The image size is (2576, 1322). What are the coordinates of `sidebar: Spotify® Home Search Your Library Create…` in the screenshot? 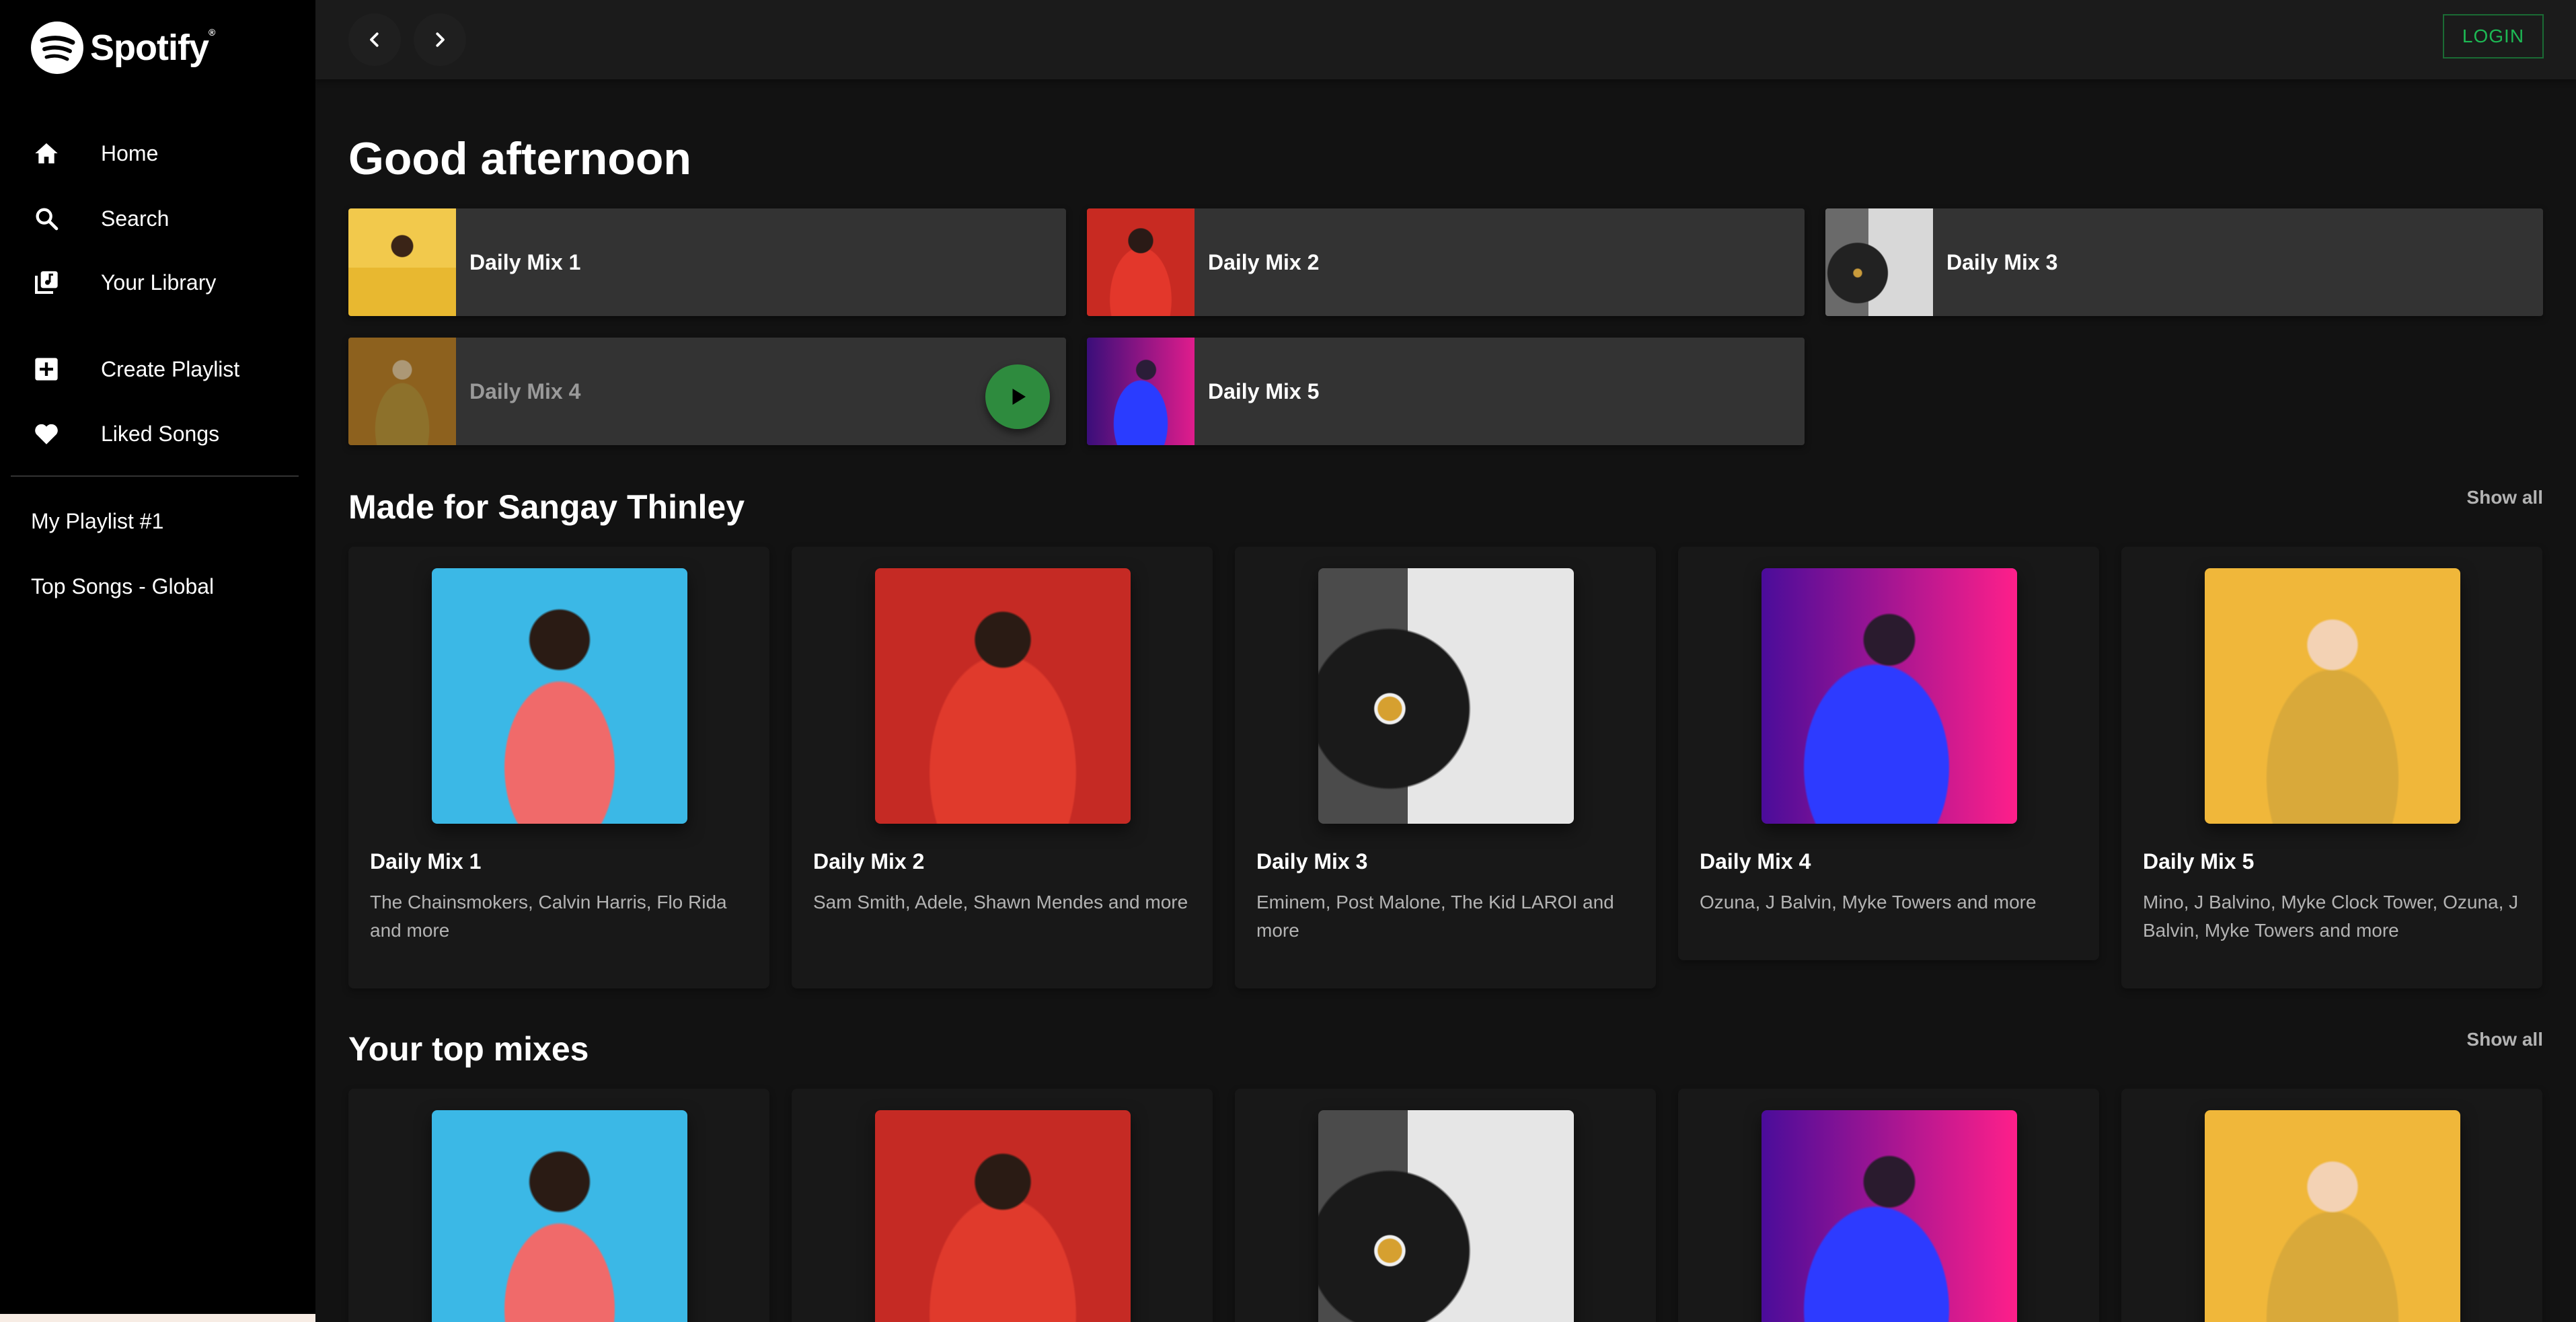 It's located at (178, 661).